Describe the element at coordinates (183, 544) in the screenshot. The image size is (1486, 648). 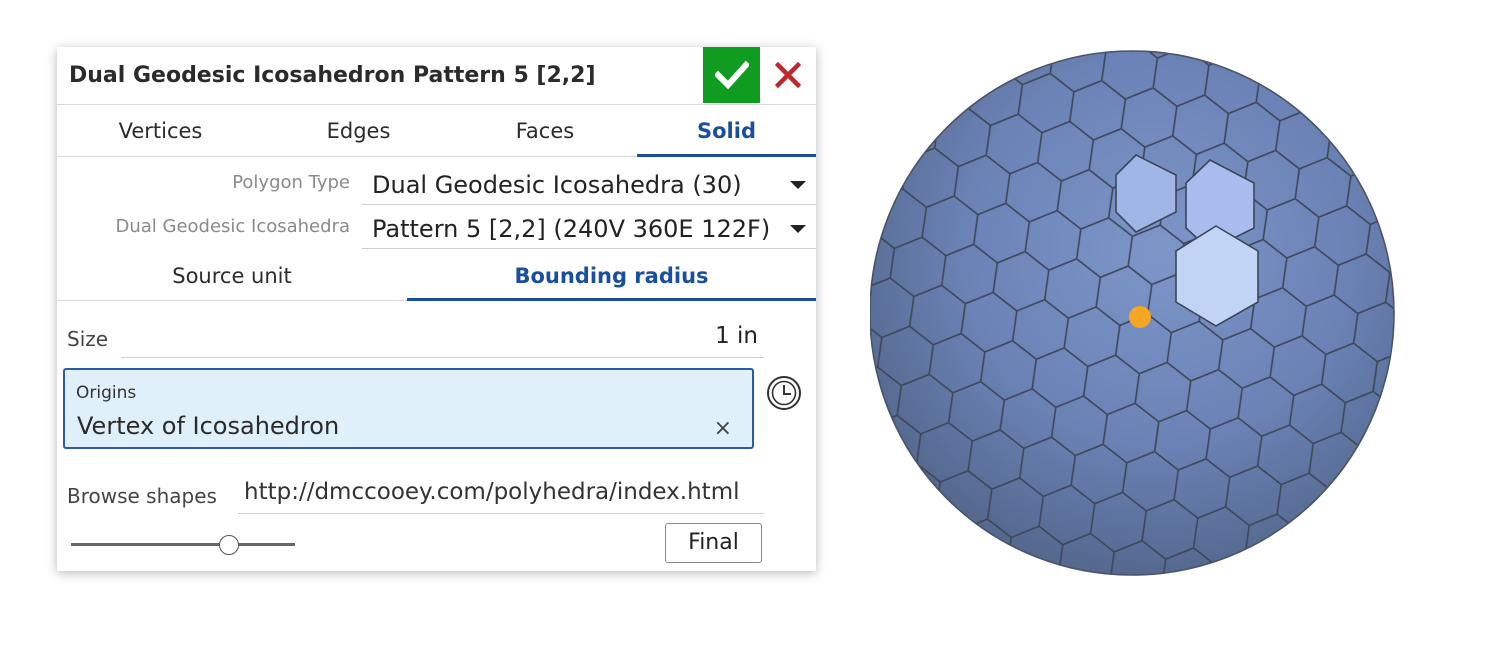
I see `slider-track` at that location.